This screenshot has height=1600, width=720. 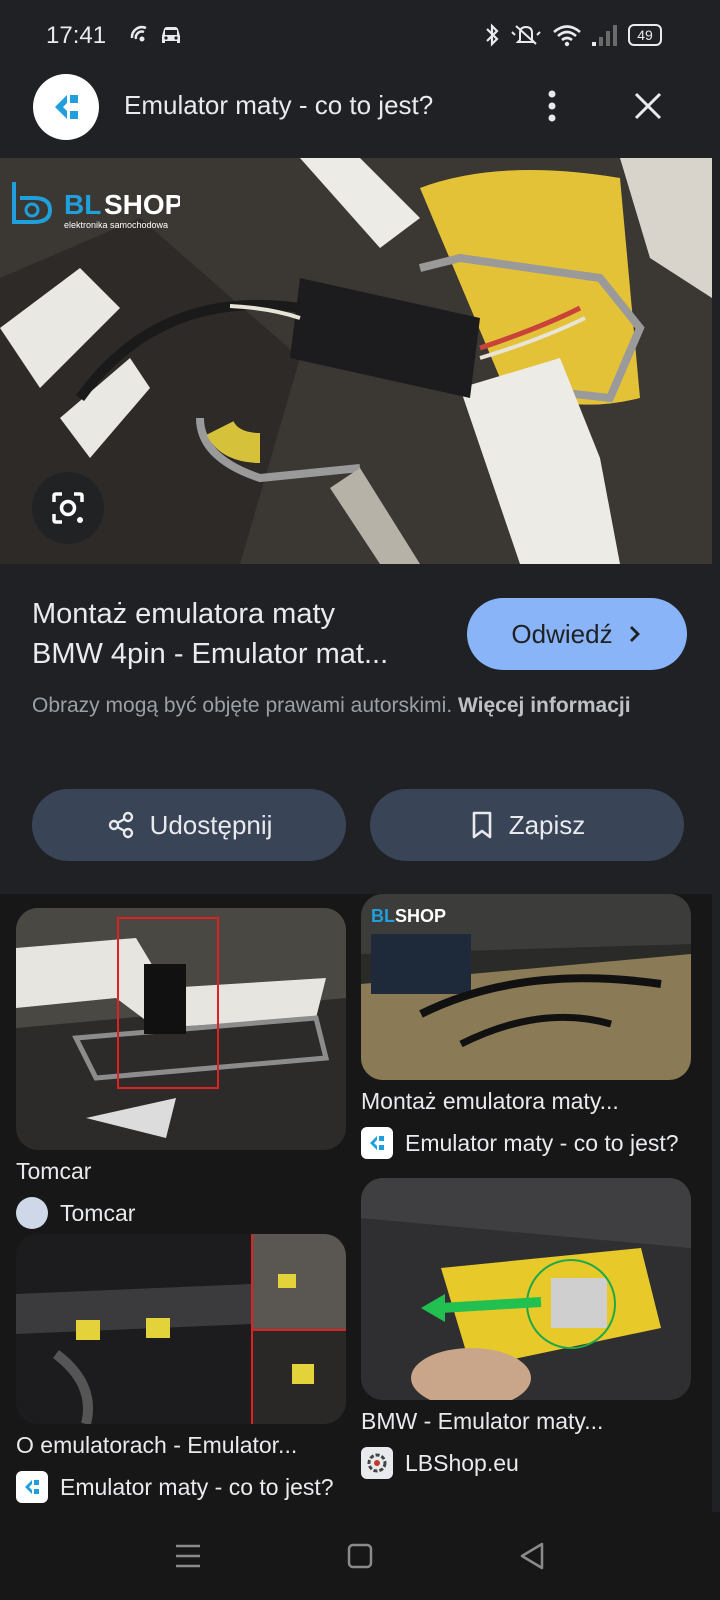 I want to click on site-logo, so click(x=66, y=107).